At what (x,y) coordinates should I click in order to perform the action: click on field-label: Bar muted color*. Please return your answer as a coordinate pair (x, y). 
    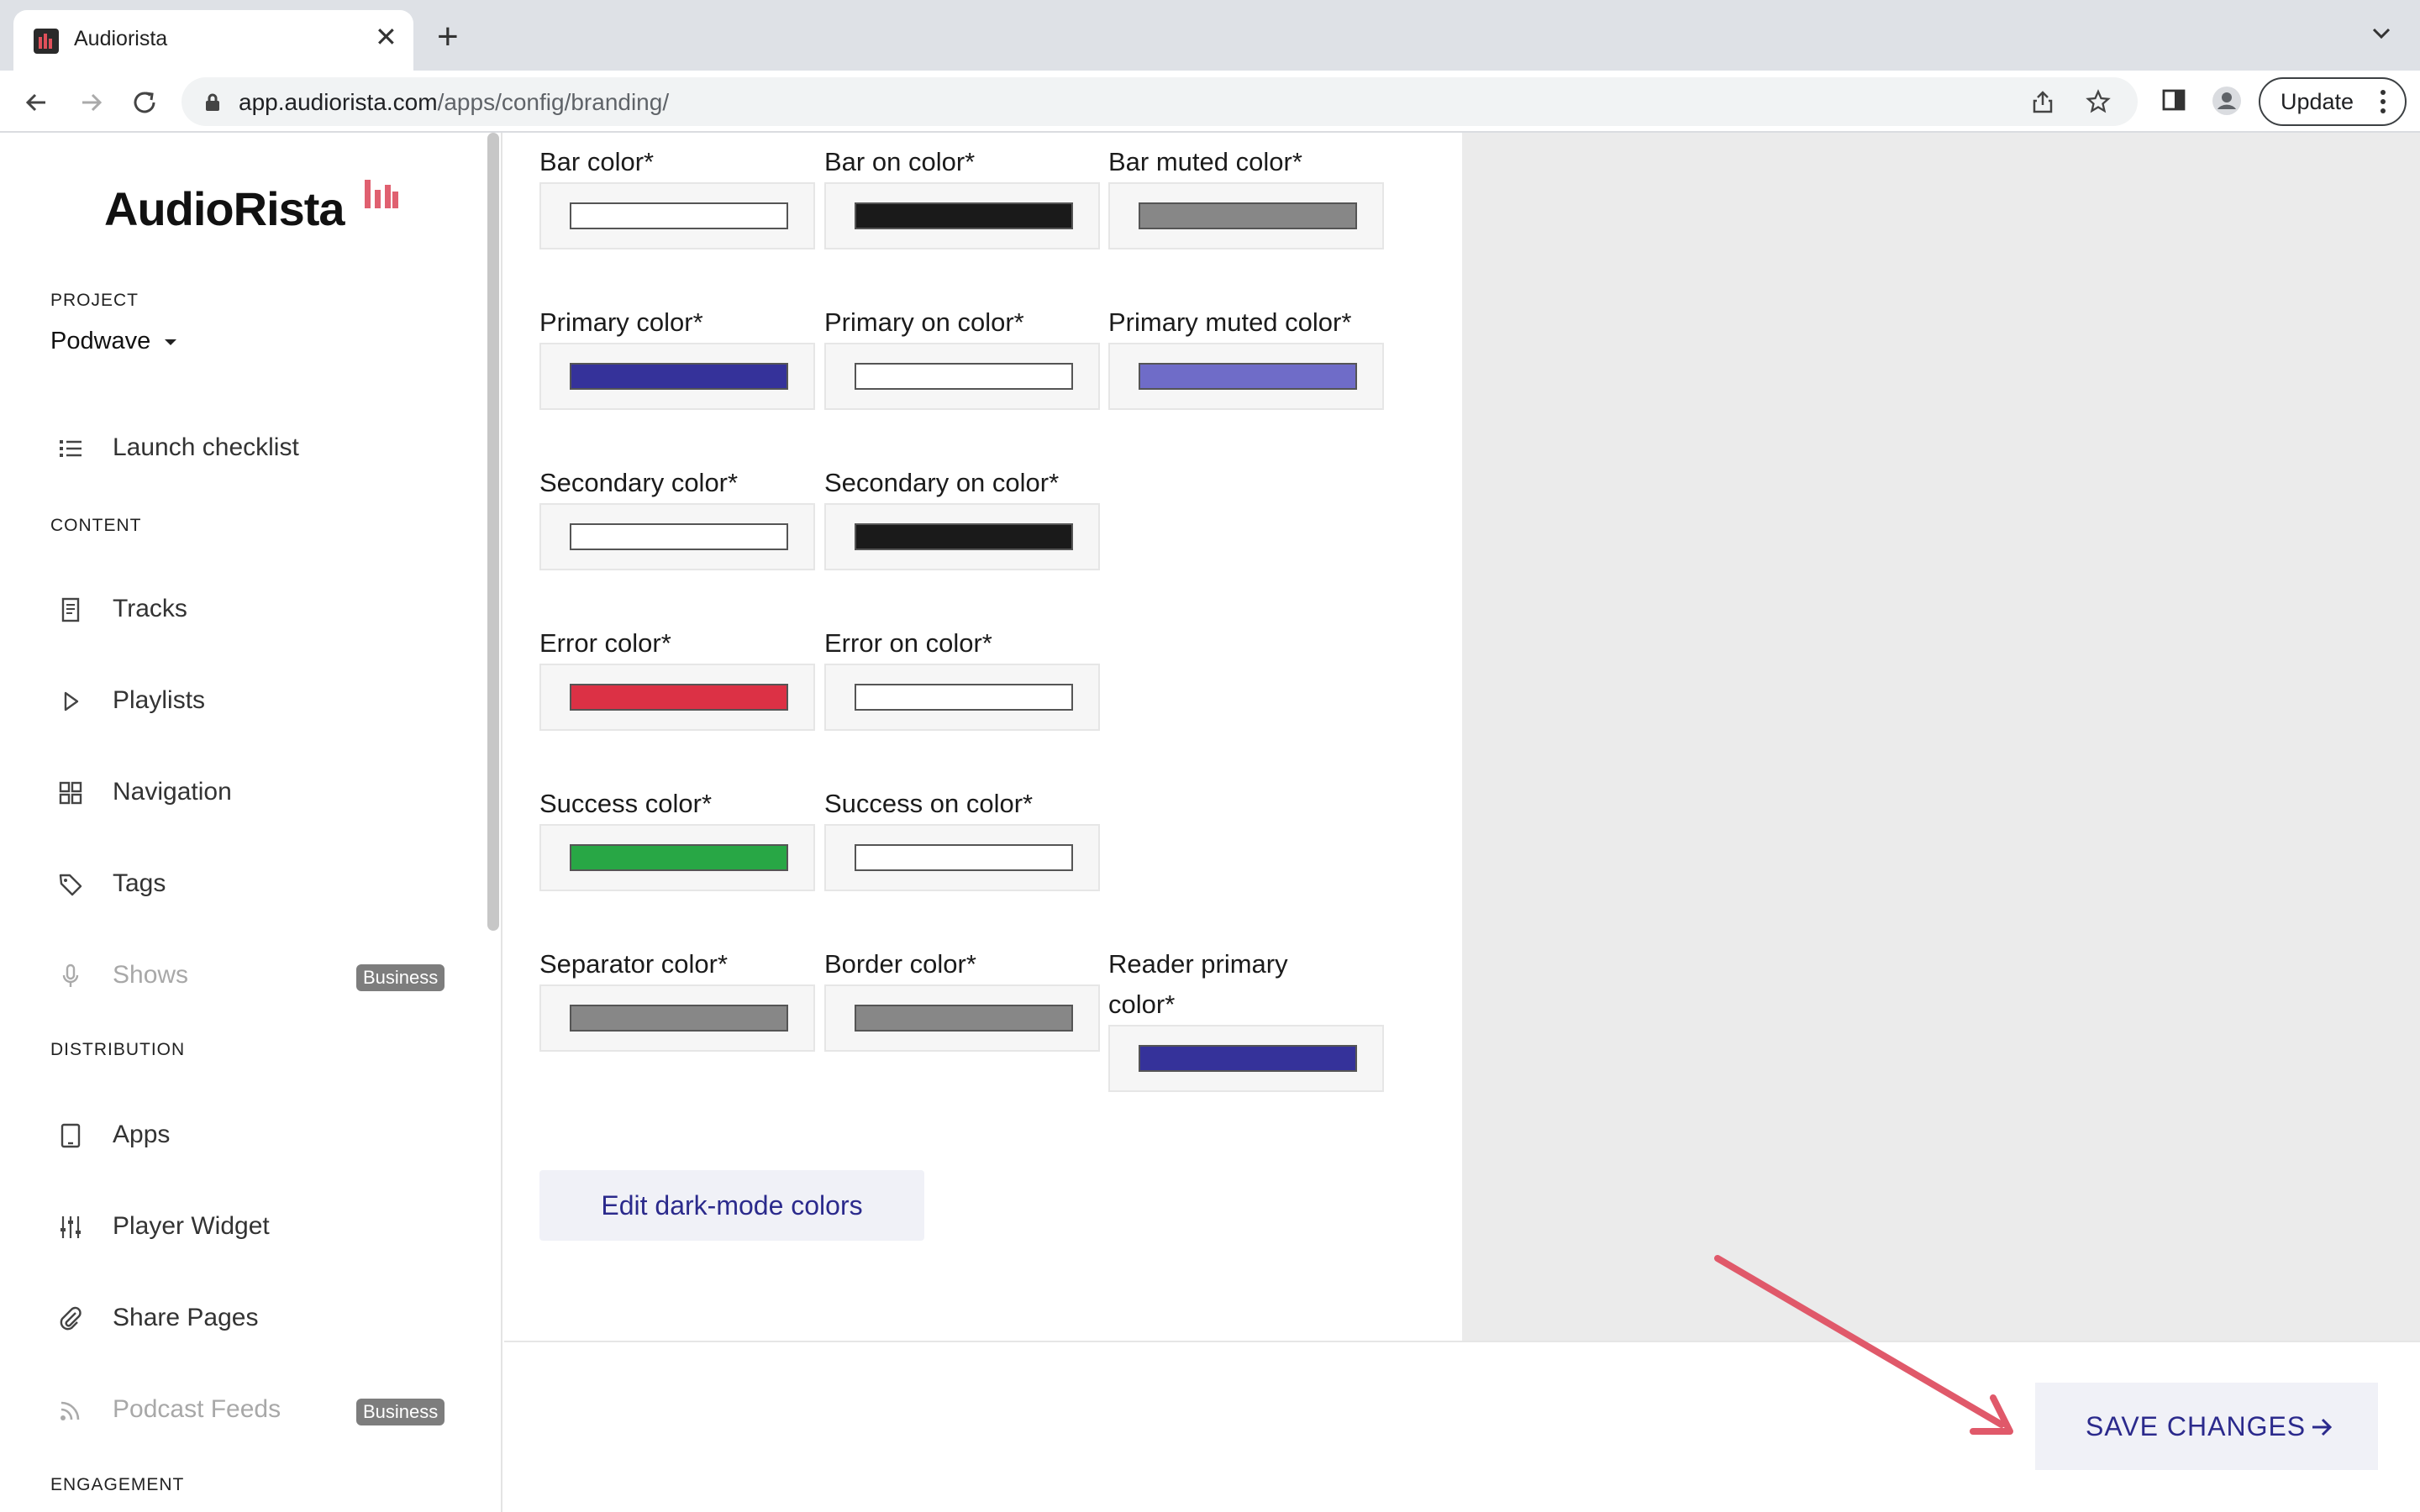
    Looking at the image, I should click on (1205, 161).